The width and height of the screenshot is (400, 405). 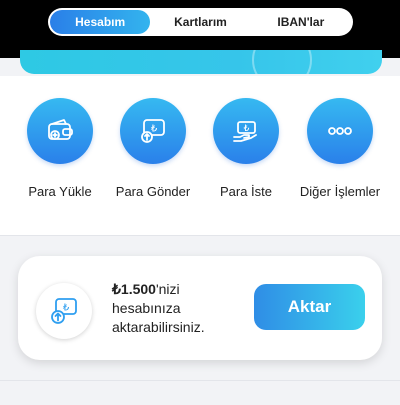 I want to click on action-label: Para İste, so click(x=246, y=191).